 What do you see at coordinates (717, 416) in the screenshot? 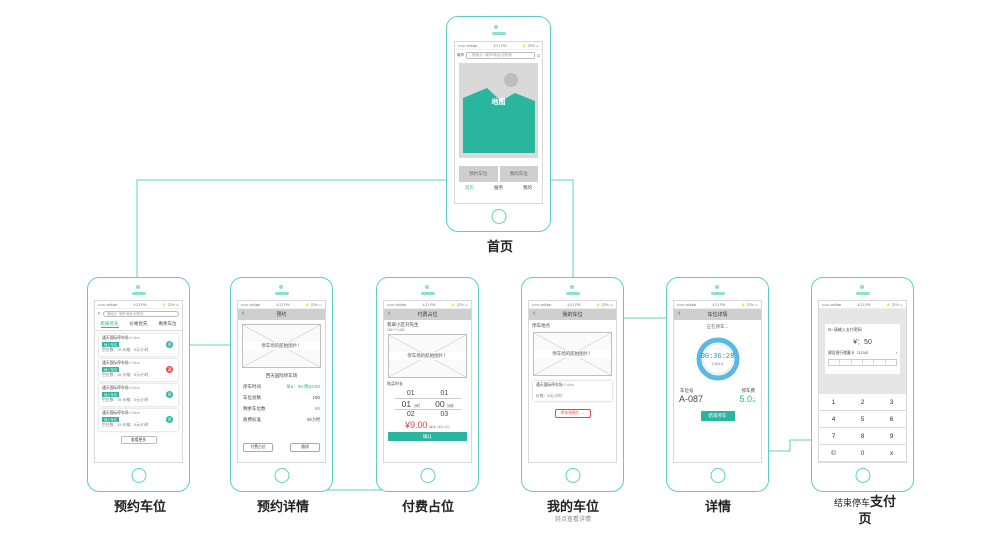
I see `end-parking-button: 结束停车` at bounding box center [717, 416].